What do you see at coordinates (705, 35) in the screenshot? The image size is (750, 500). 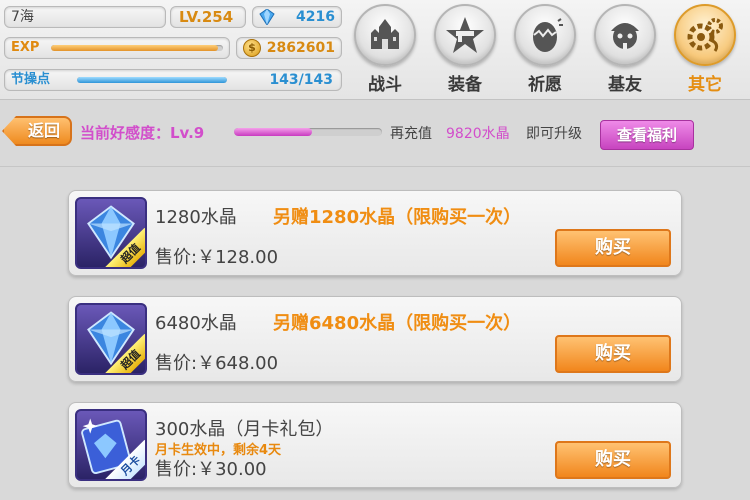 I see `gear-icon` at bounding box center [705, 35].